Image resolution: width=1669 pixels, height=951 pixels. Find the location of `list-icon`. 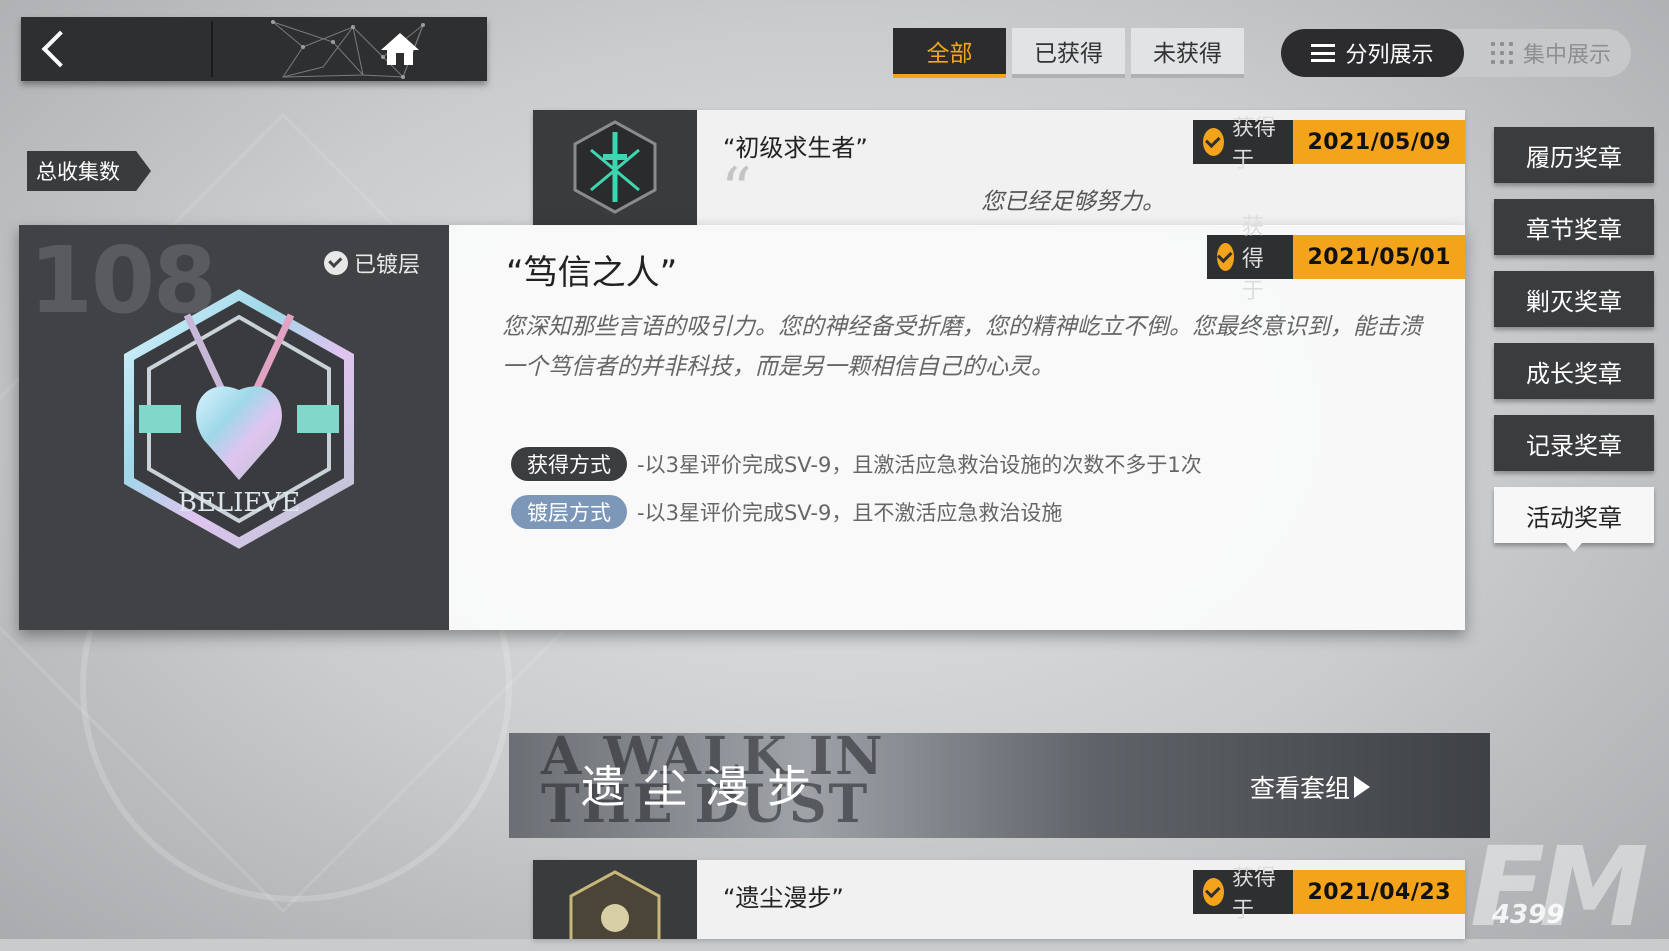

list-icon is located at coordinates (1323, 53).